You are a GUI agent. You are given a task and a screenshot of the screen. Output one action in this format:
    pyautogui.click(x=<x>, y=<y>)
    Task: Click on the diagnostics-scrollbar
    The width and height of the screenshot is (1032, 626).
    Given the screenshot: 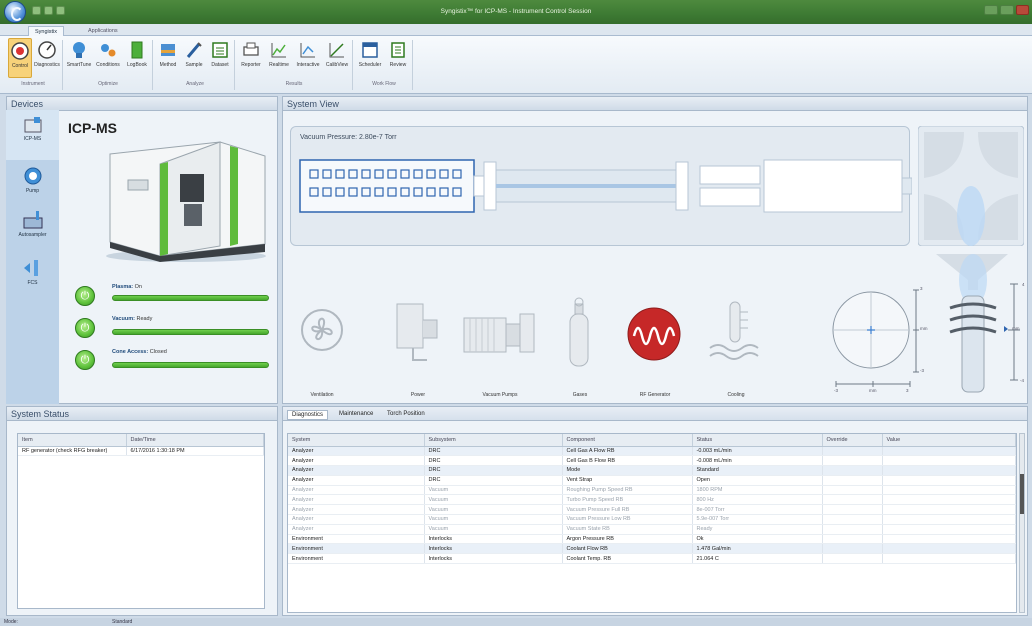 What is the action you would take?
    pyautogui.click(x=1022, y=523)
    